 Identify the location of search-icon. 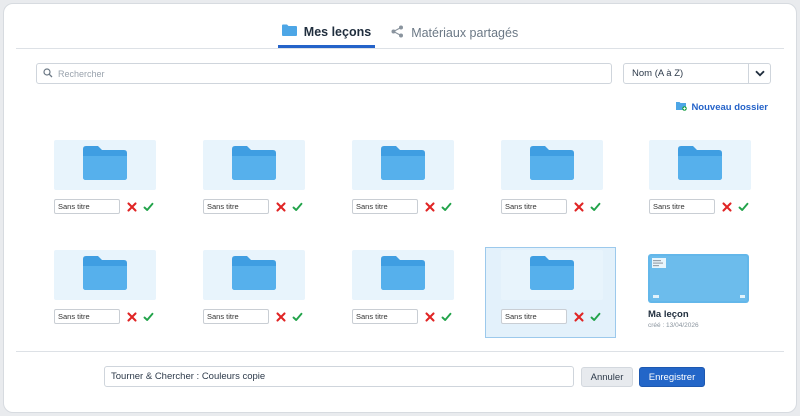
(48, 74).